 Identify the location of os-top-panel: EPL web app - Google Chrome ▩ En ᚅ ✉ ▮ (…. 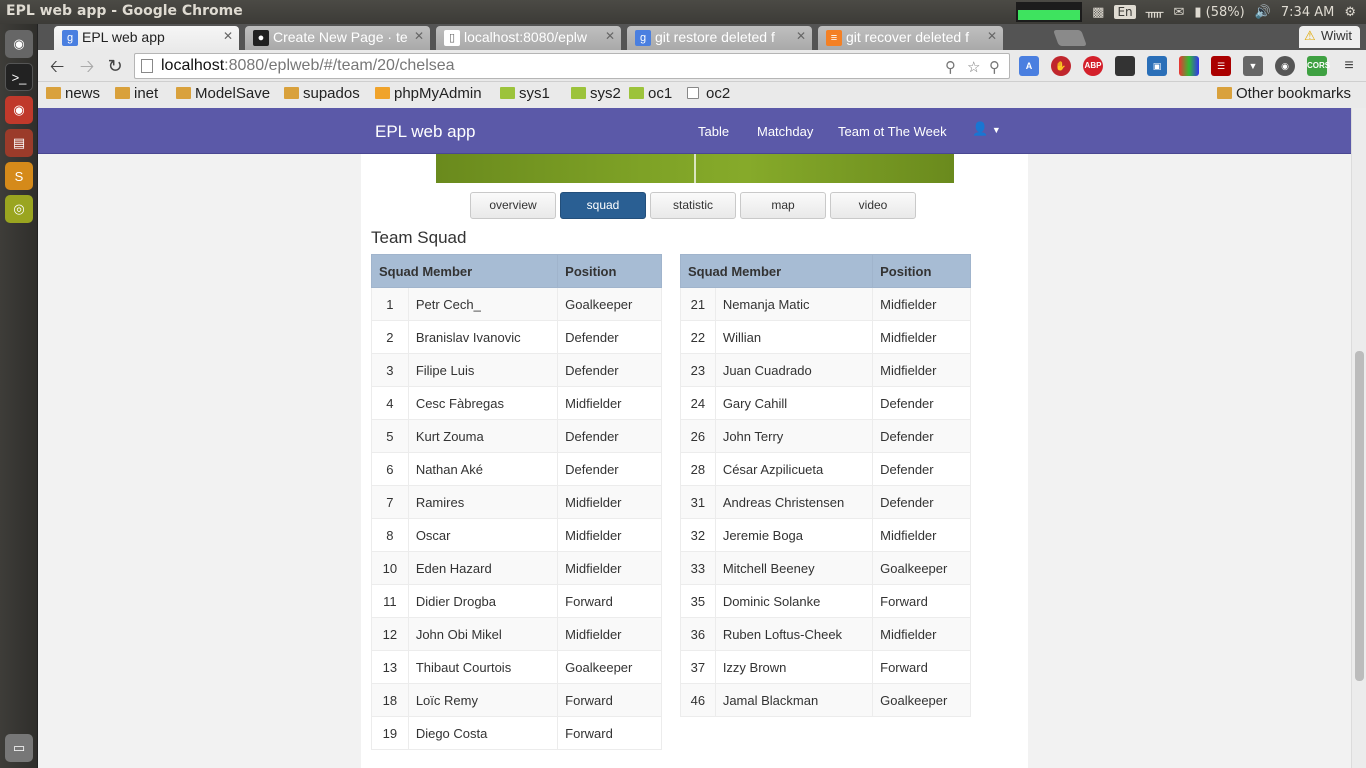
(683, 12).